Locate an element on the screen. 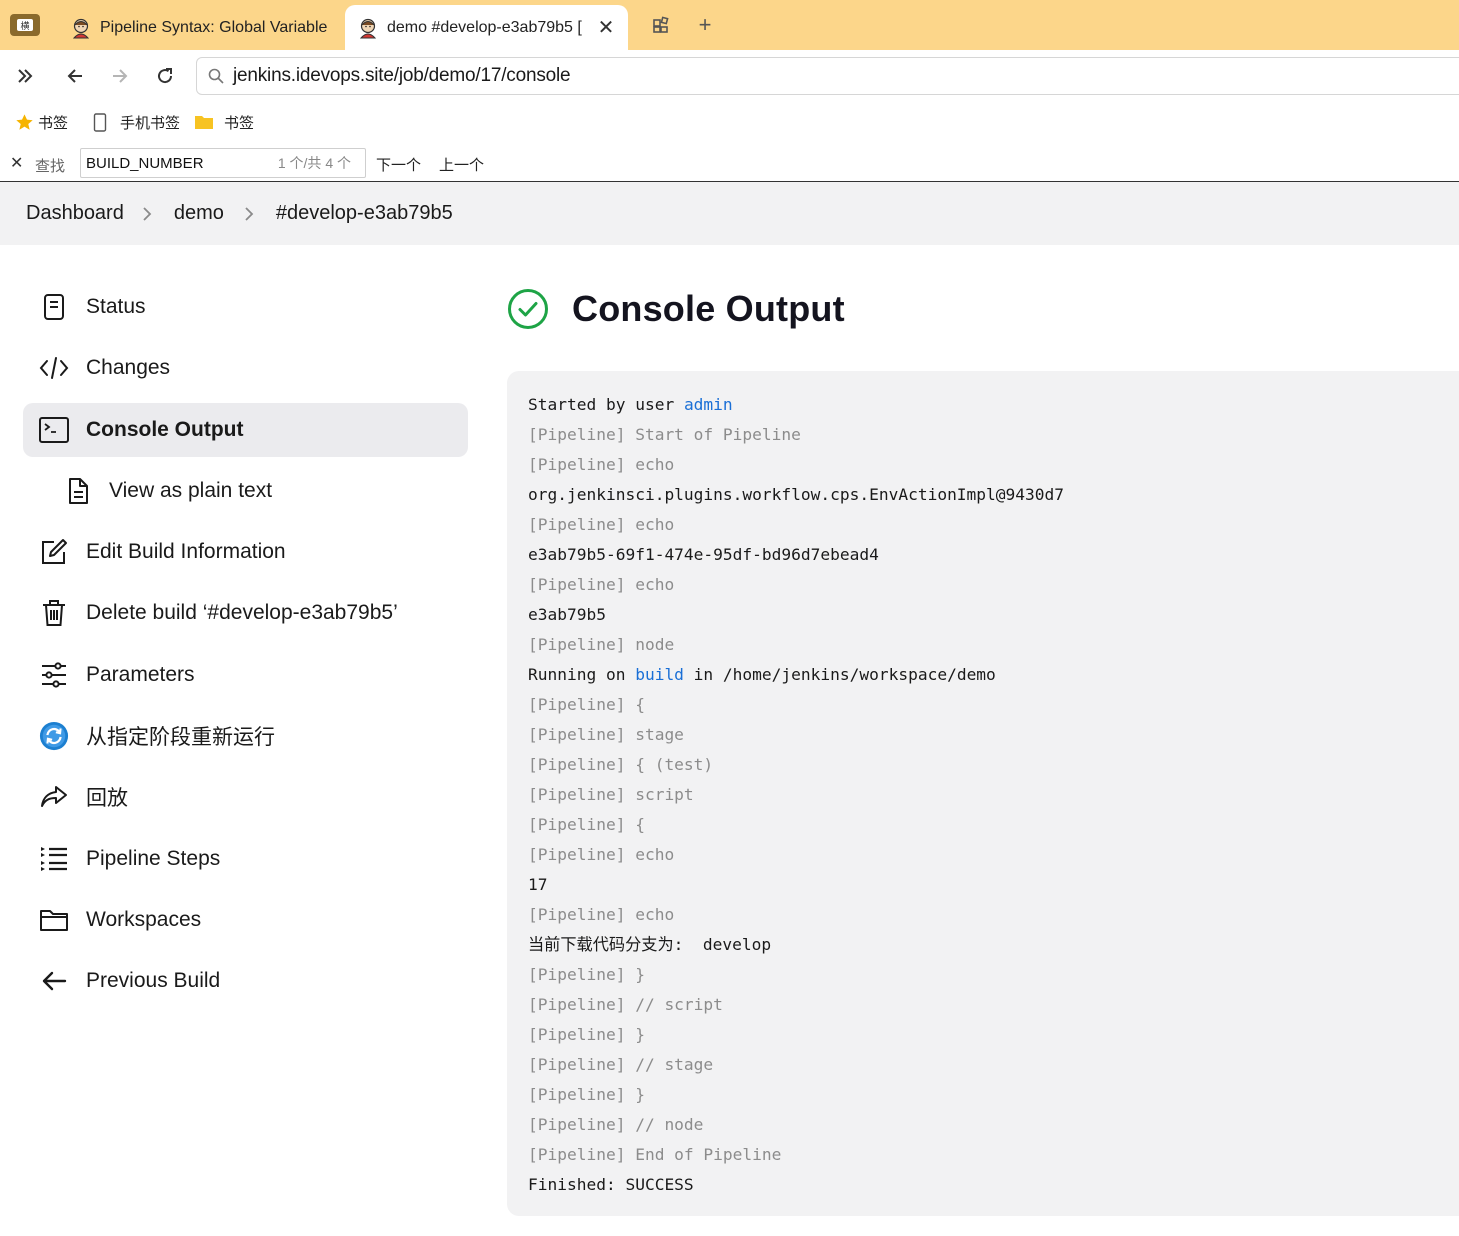  sidebar-toggle-label: 横 is located at coordinates (25, 25).